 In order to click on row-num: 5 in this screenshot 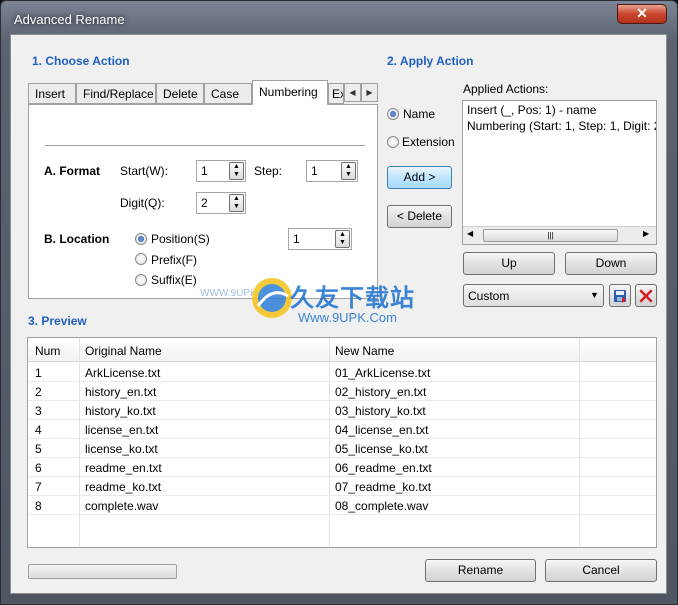, I will do `click(38, 449)`.